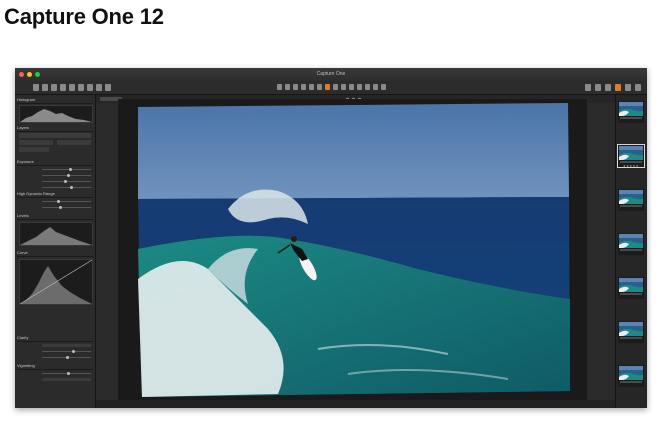 This screenshot has height=422, width=660. What do you see at coordinates (383, 87) in the screenshot?
I see `annotation-tool-icon` at bounding box center [383, 87].